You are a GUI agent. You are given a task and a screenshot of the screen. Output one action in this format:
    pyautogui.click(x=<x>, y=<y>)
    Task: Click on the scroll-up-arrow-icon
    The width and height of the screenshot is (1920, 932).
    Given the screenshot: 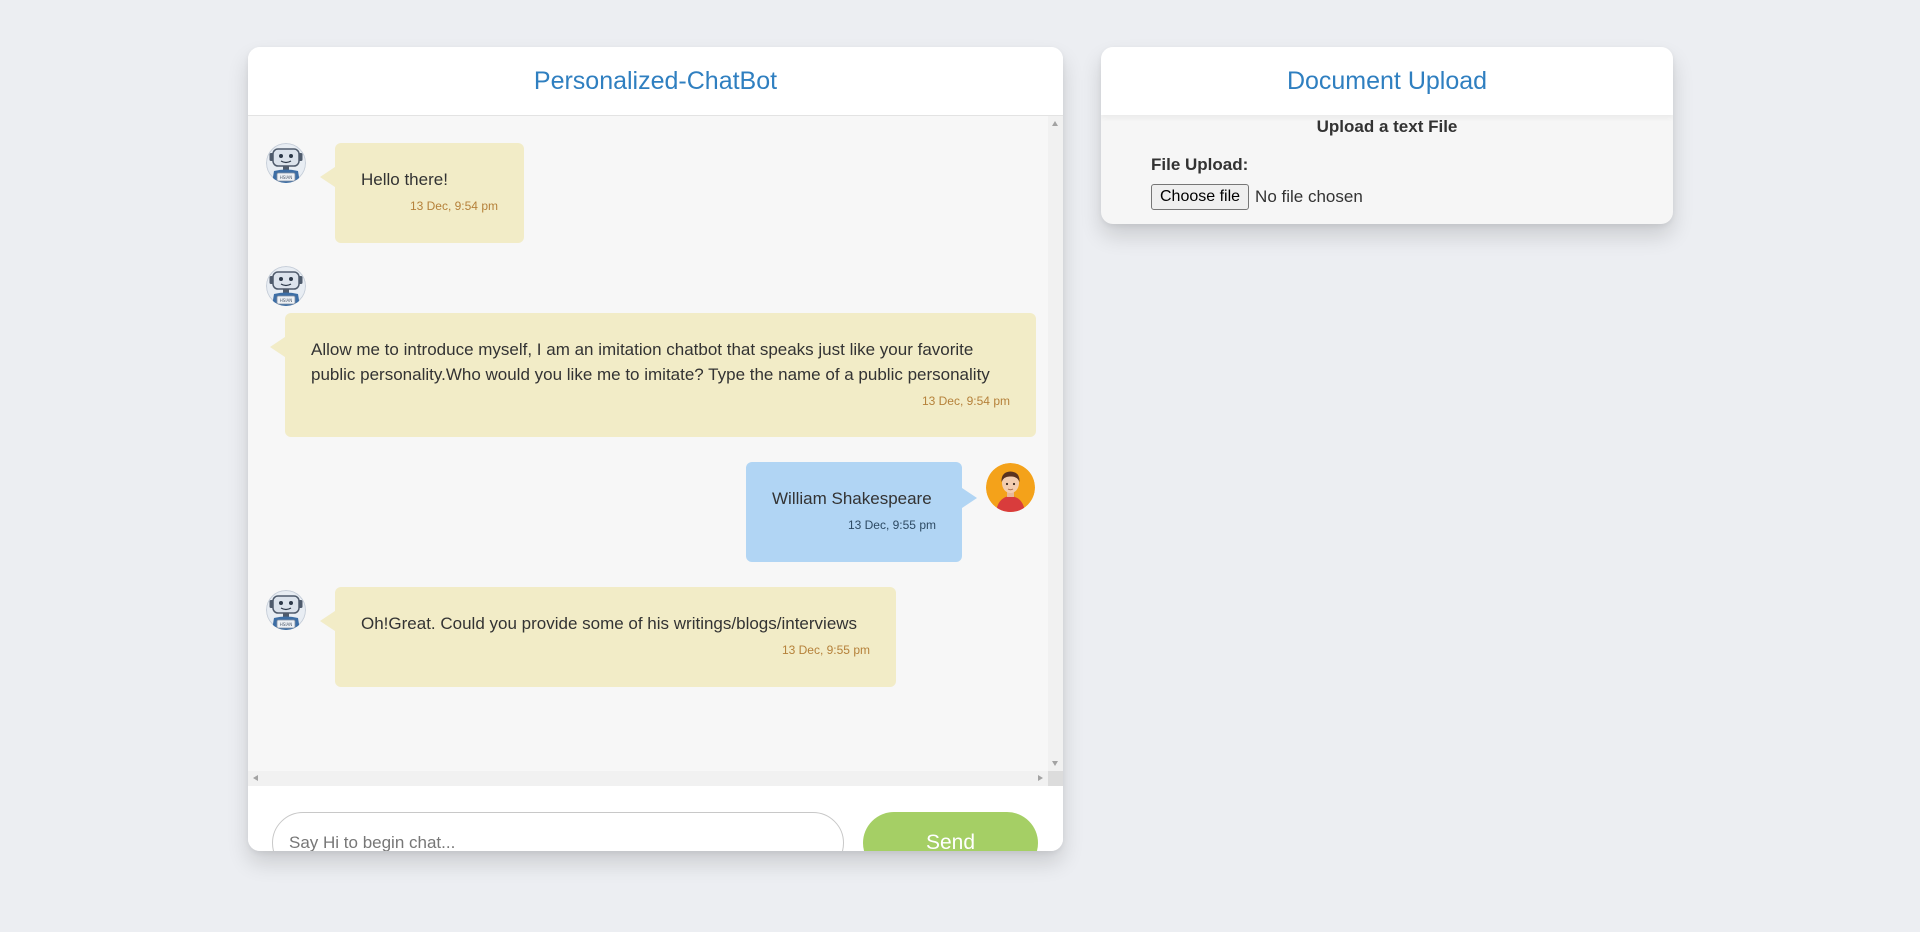 What is the action you would take?
    pyautogui.click(x=1055, y=123)
    